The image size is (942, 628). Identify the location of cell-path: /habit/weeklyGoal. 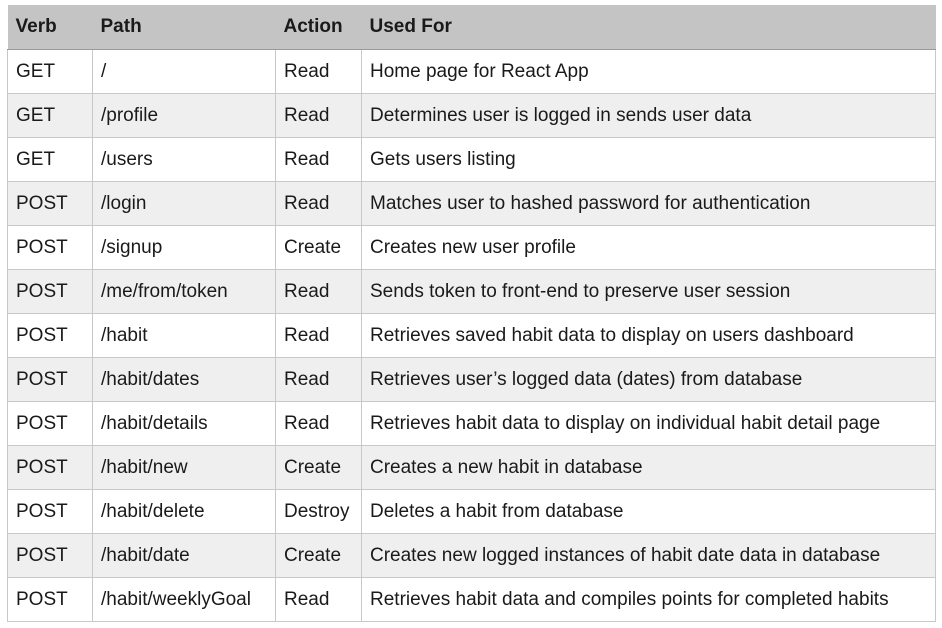
(184, 599).